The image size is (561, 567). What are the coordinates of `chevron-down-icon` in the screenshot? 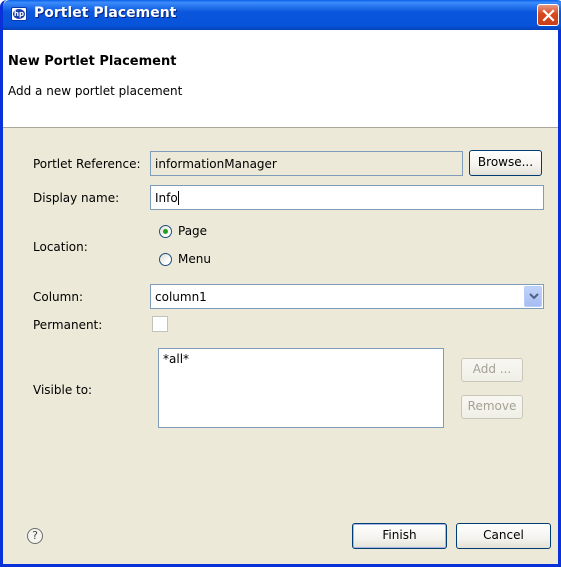 It's located at (534, 296).